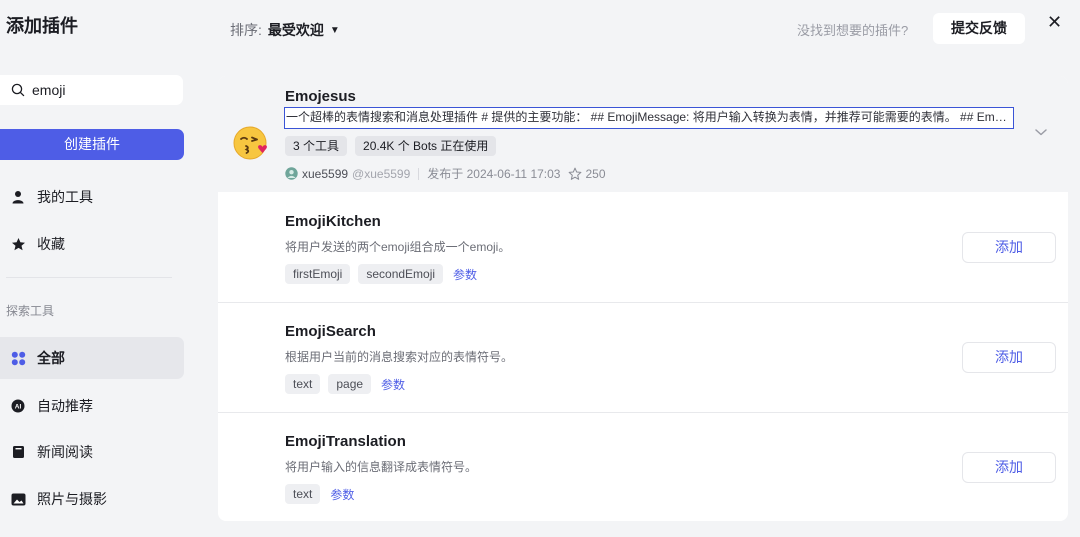 The height and width of the screenshot is (537, 1080). Describe the element at coordinates (97, 90) in the screenshot. I see `search-input` at that location.